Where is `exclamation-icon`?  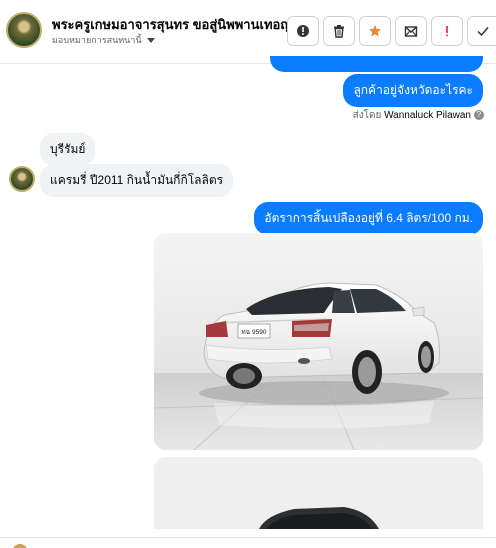 exclamation-icon is located at coordinates (447, 31).